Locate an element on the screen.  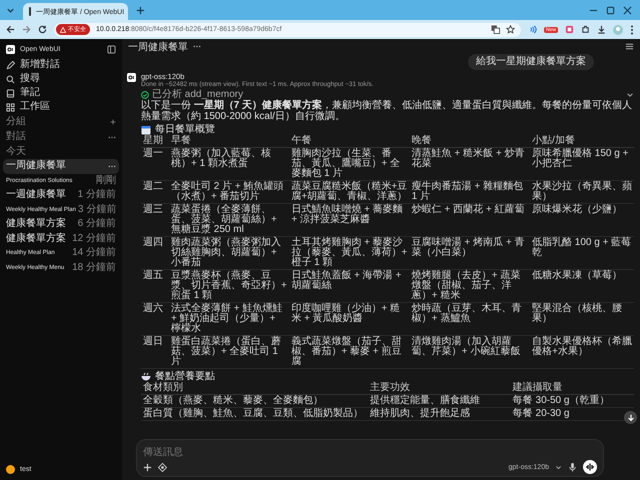
chat-time: 剛剛 is located at coordinates (106, 180).